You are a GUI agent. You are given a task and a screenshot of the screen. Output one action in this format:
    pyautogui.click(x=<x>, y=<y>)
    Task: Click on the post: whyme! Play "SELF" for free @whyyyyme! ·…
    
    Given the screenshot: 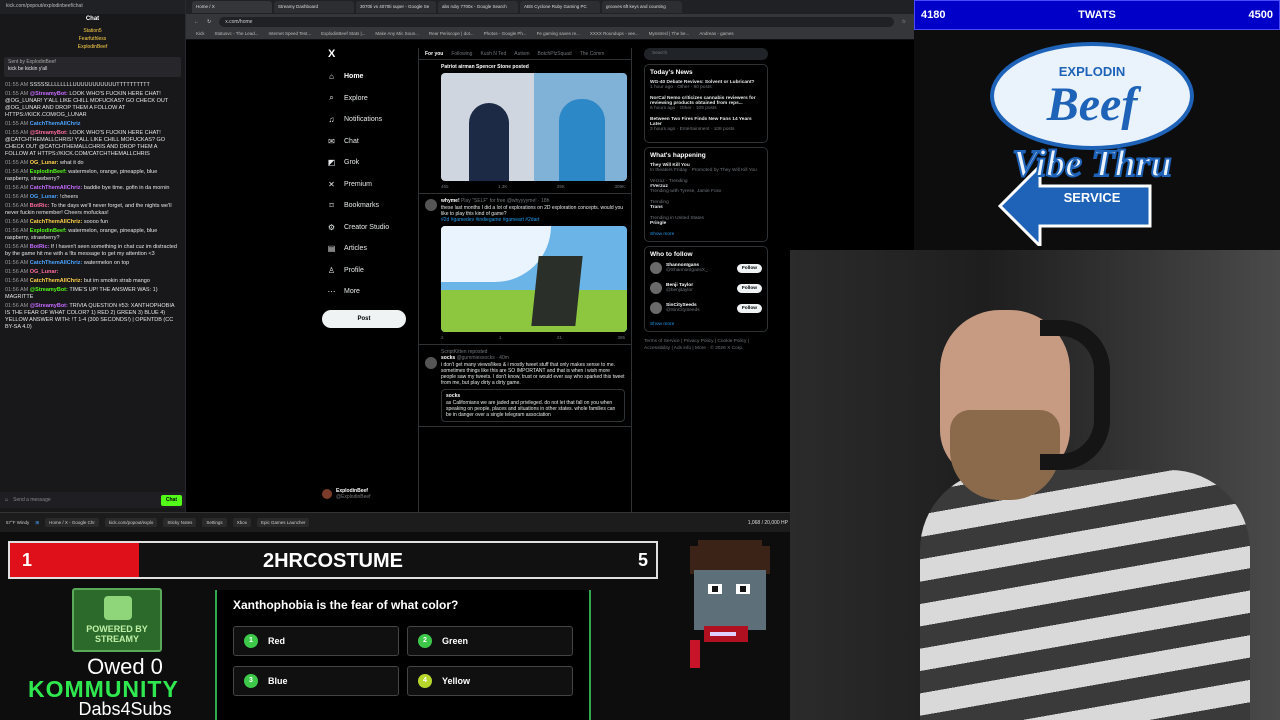 What is the action you would take?
    pyautogui.click(x=525, y=269)
    